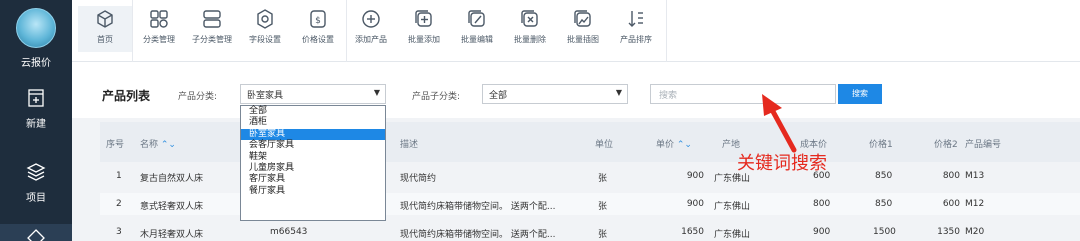  I want to click on dropdown-option: 餐厅家具, so click(313, 191).